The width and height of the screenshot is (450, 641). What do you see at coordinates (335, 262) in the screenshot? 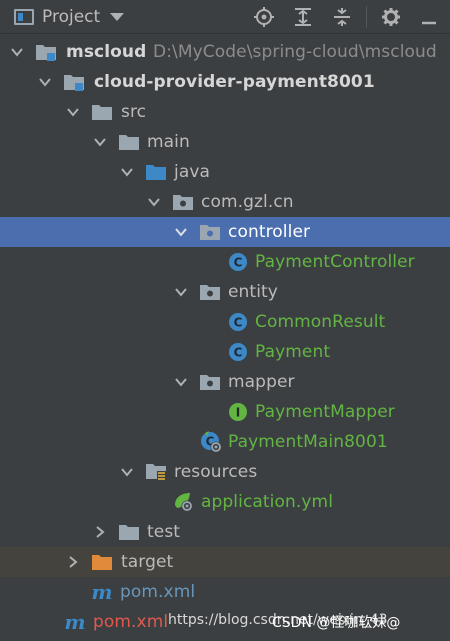
I see `tree-node-label: PaymentController` at bounding box center [335, 262].